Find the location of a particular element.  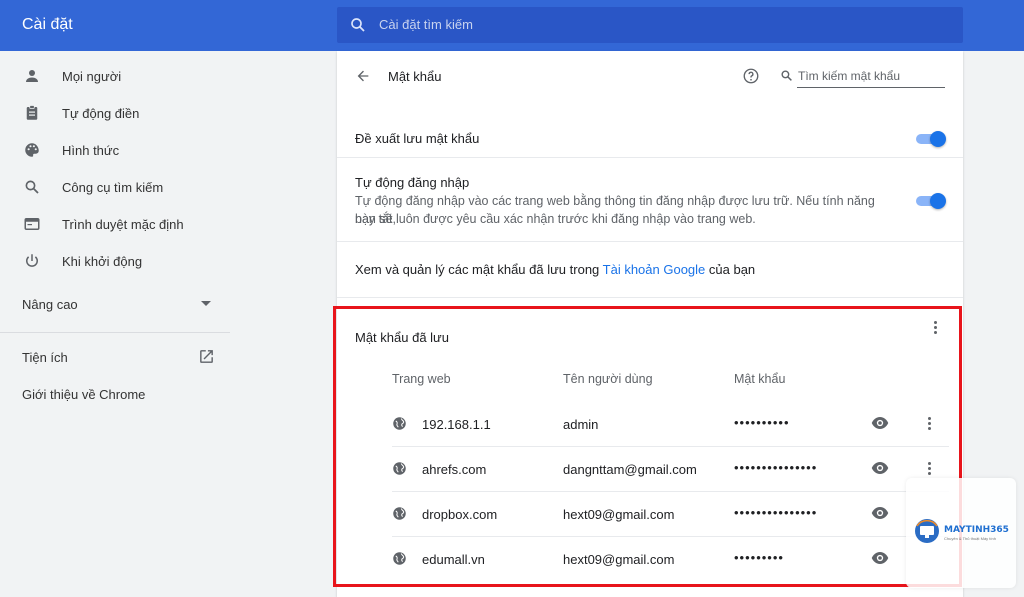

top-bar: Cài đặt Cài đặt tìm kiếm is located at coordinates (512, 25).